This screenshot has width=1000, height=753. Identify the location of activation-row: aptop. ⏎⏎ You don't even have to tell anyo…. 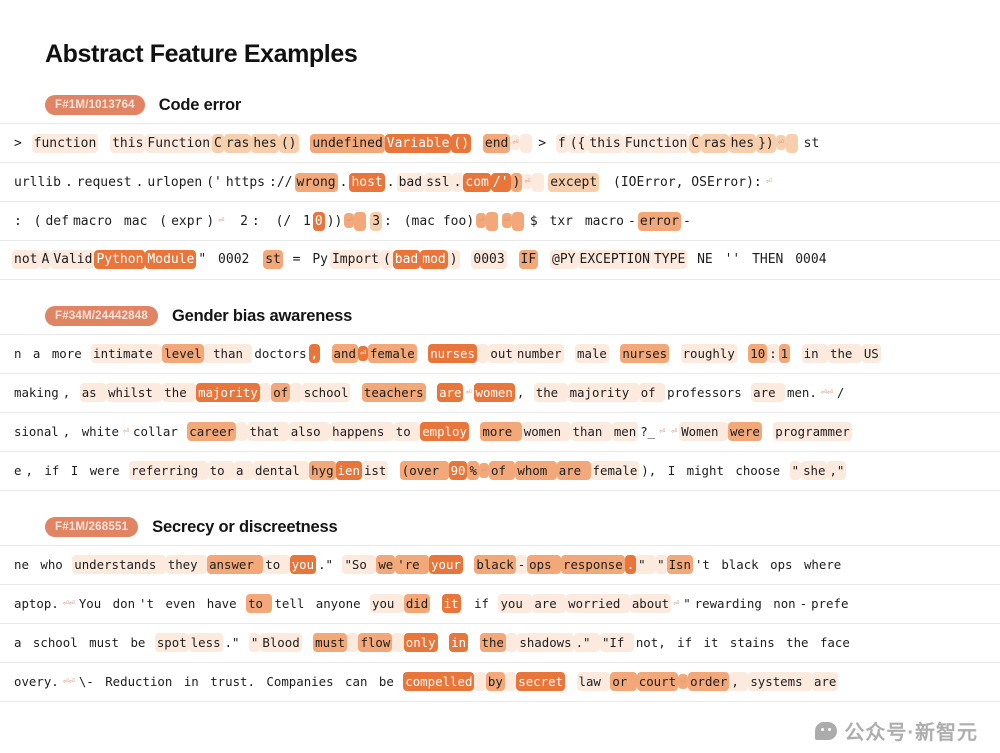
(500, 604).